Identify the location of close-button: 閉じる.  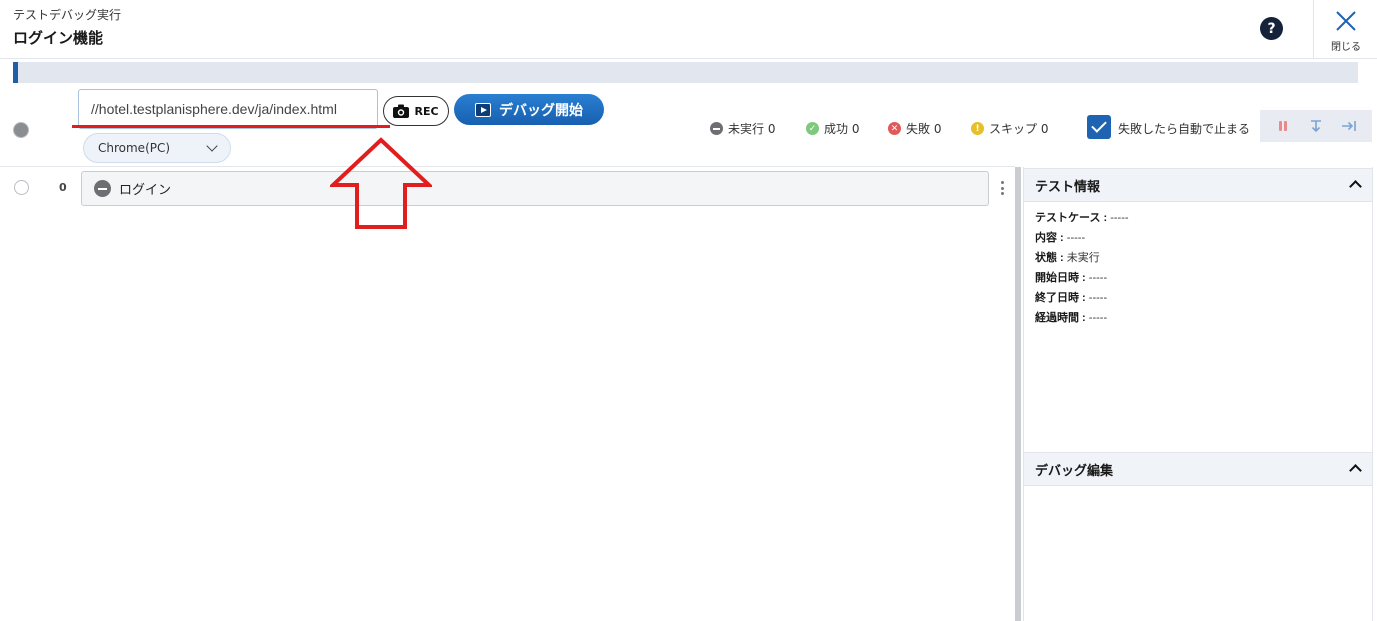
(1345, 29).